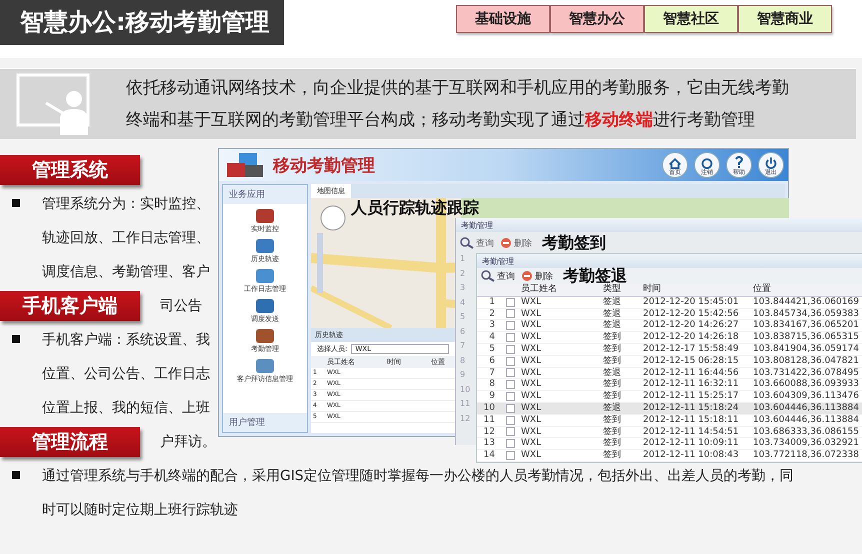 The width and height of the screenshot is (862, 554). I want to click on sidebar-group: 用户管理, so click(265, 422).